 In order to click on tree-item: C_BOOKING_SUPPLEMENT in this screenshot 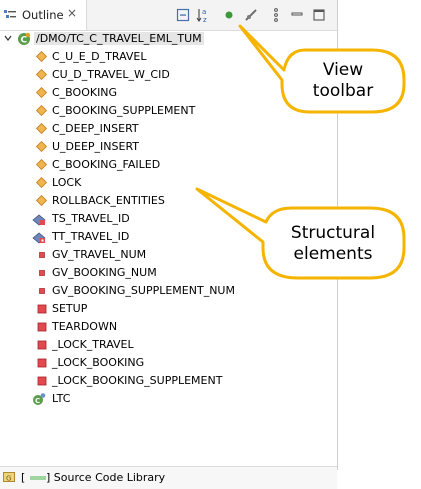, I will do `click(168, 111)`.